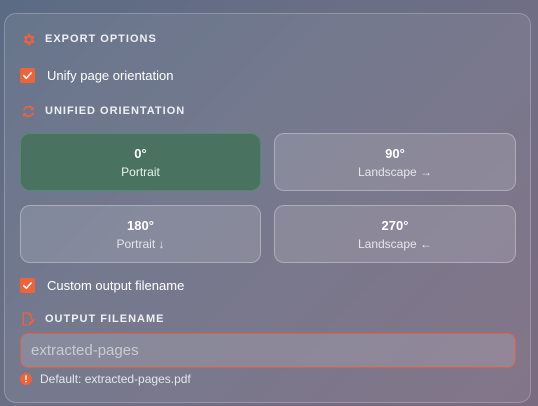 The width and height of the screenshot is (538, 406). I want to click on default-filename-text: Default: extracted-pages.pdf, so click(115, 379).